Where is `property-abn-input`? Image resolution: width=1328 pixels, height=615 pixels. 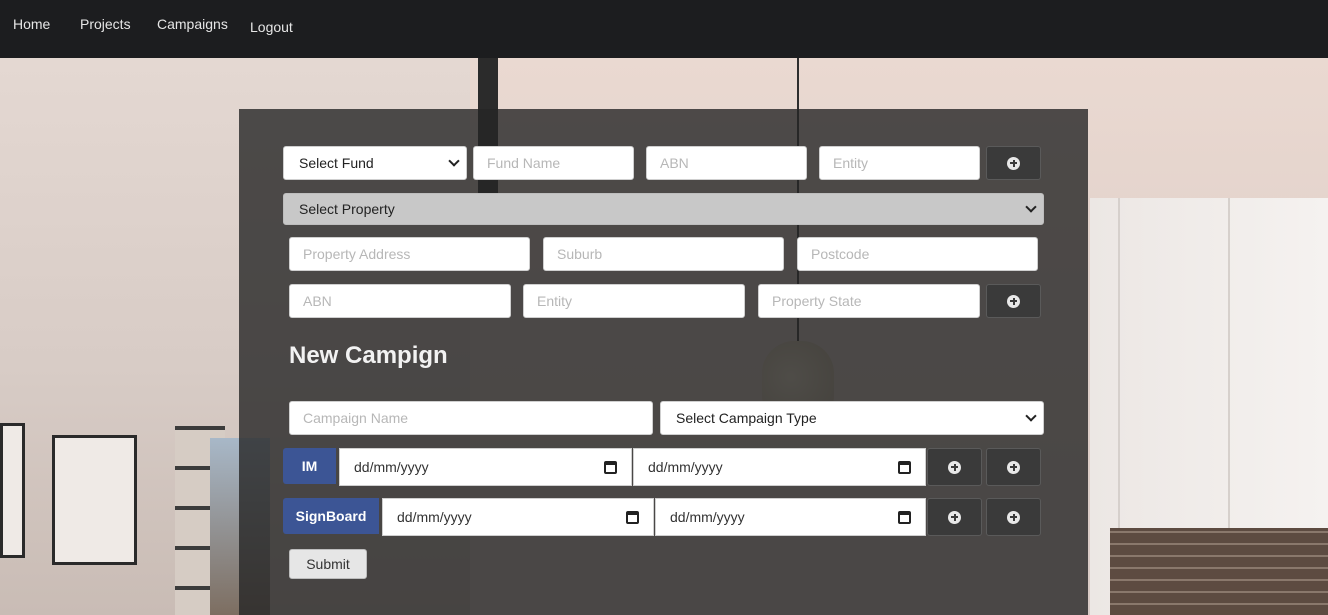 property-abn-input is located at coordinates (400, 301).